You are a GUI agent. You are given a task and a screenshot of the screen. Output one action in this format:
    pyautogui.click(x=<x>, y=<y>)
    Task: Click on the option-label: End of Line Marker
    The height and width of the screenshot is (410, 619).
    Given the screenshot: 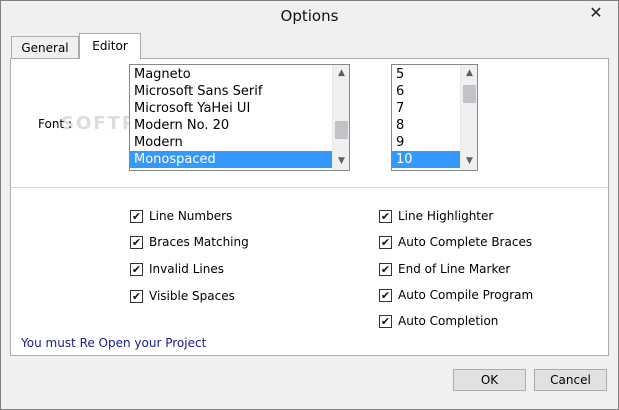 What is the action you would take?
    pyautogui.click(x=454, y=269)
    